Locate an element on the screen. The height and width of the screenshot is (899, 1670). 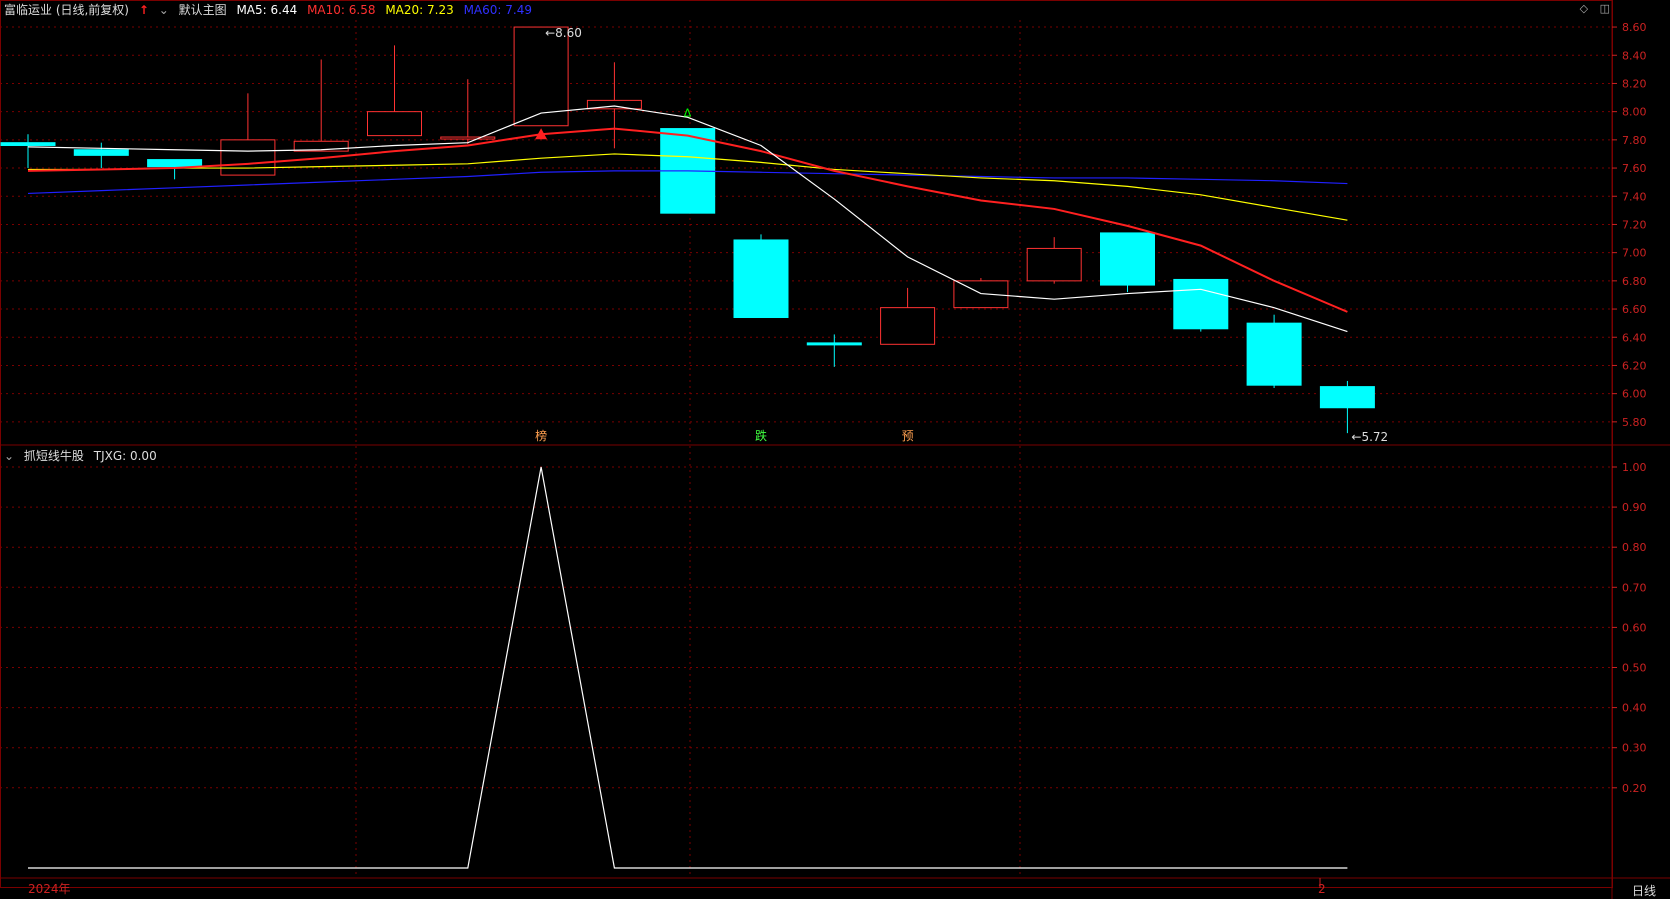
y-tick-label: 8.60 is located at coordinates (1634, 27).